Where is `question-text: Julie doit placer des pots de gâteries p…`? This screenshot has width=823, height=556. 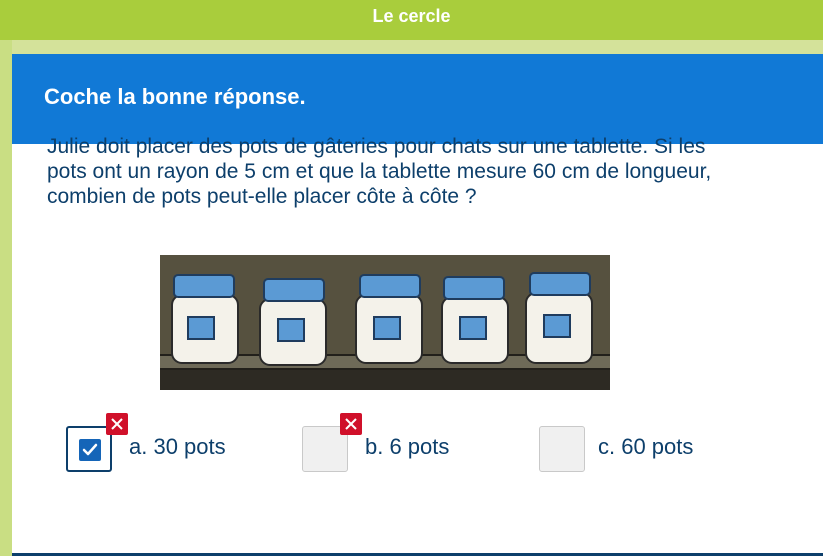
question-text: Julie doit placer des pots de gâteries p… is located at coordinates (379, 171).